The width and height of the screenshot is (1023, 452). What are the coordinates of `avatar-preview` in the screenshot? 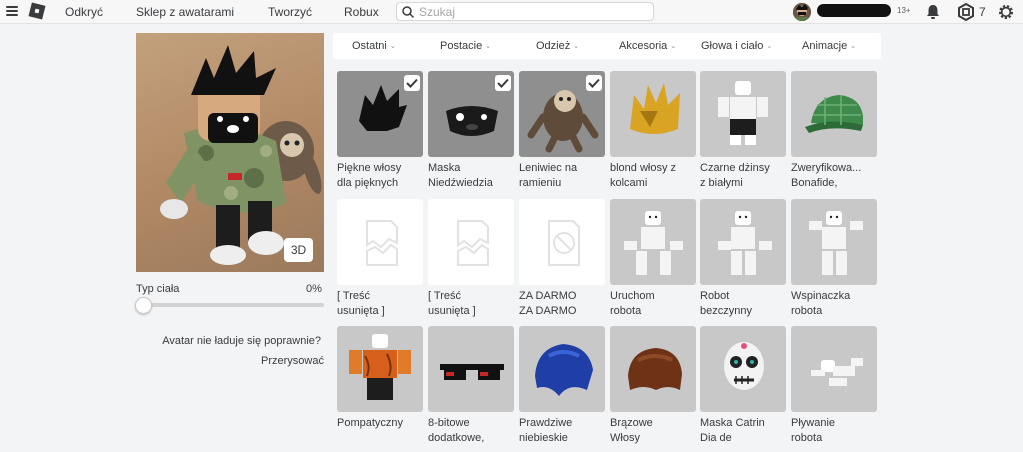 It's located at (230, 152).